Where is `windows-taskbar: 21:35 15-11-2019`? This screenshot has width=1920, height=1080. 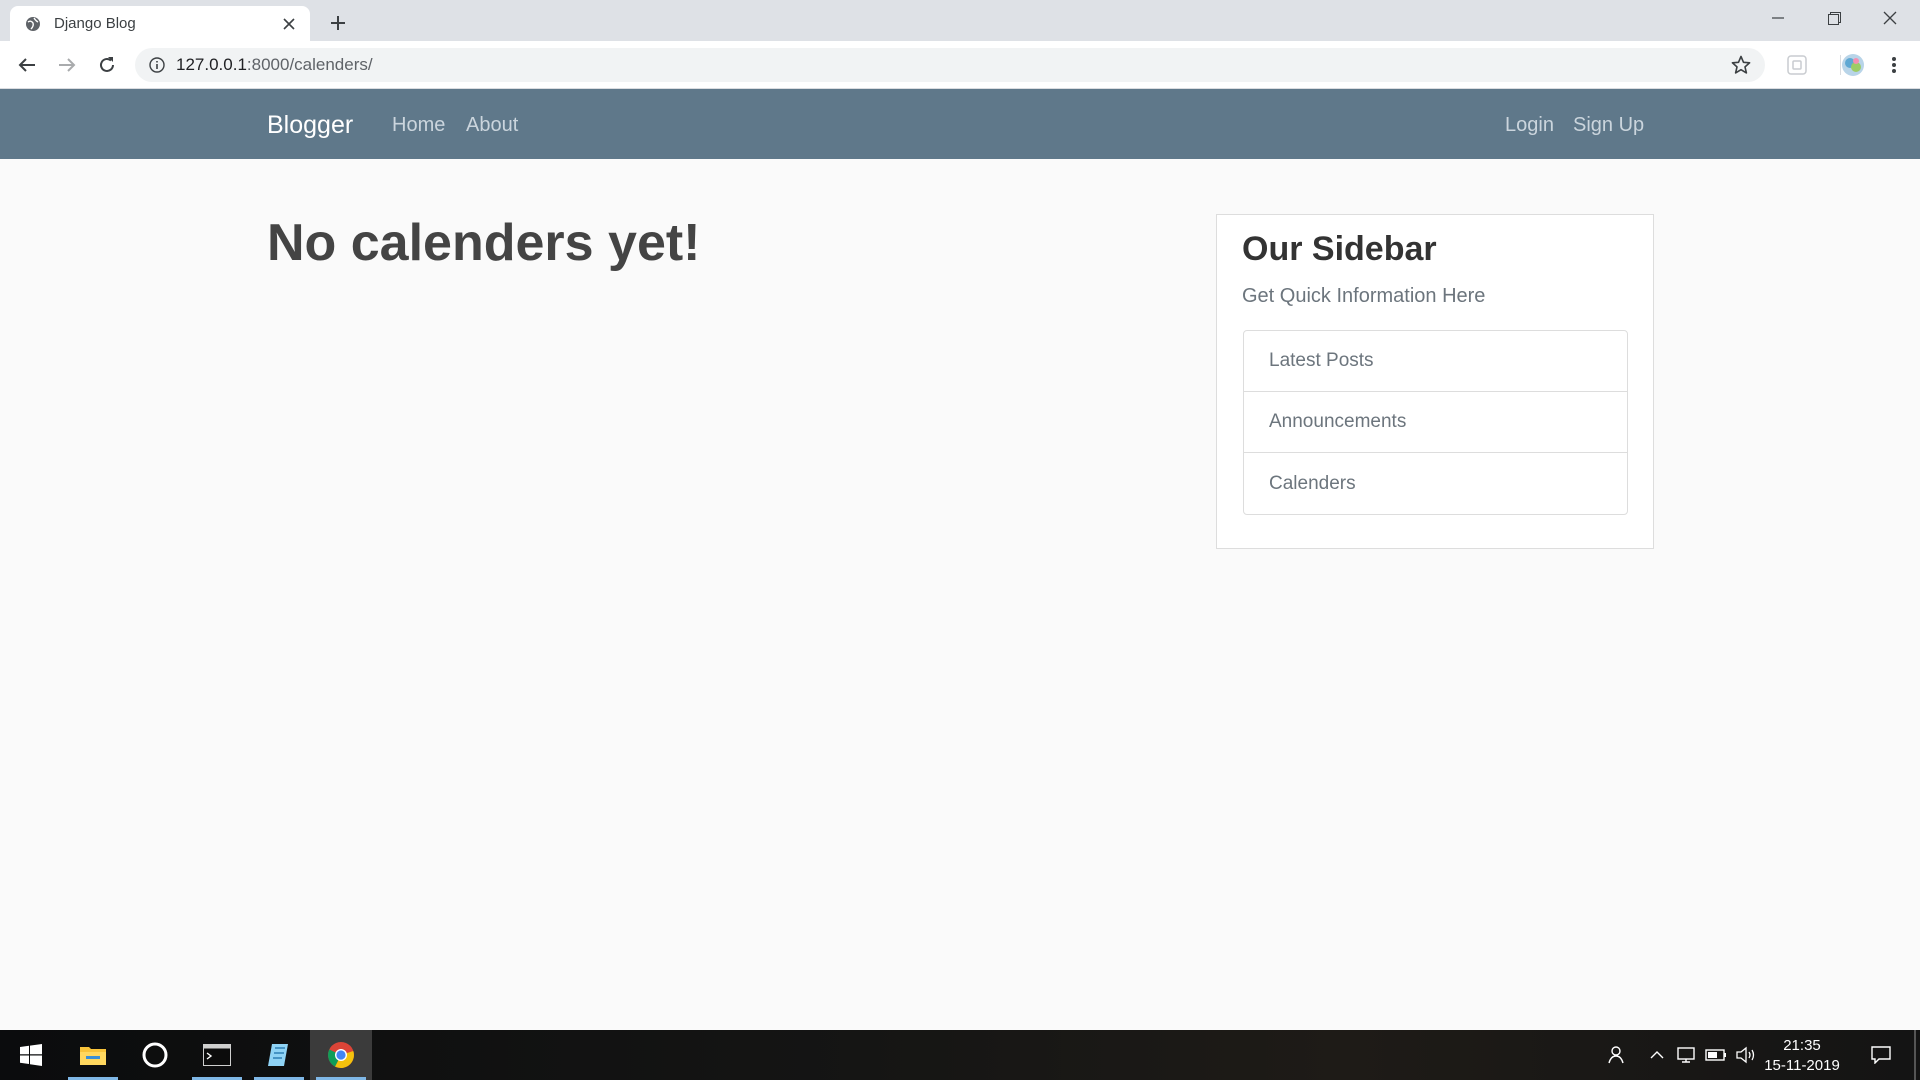 windows-taskbar: 21:35 15-11-2019 is located at coordinates (960, 1055).